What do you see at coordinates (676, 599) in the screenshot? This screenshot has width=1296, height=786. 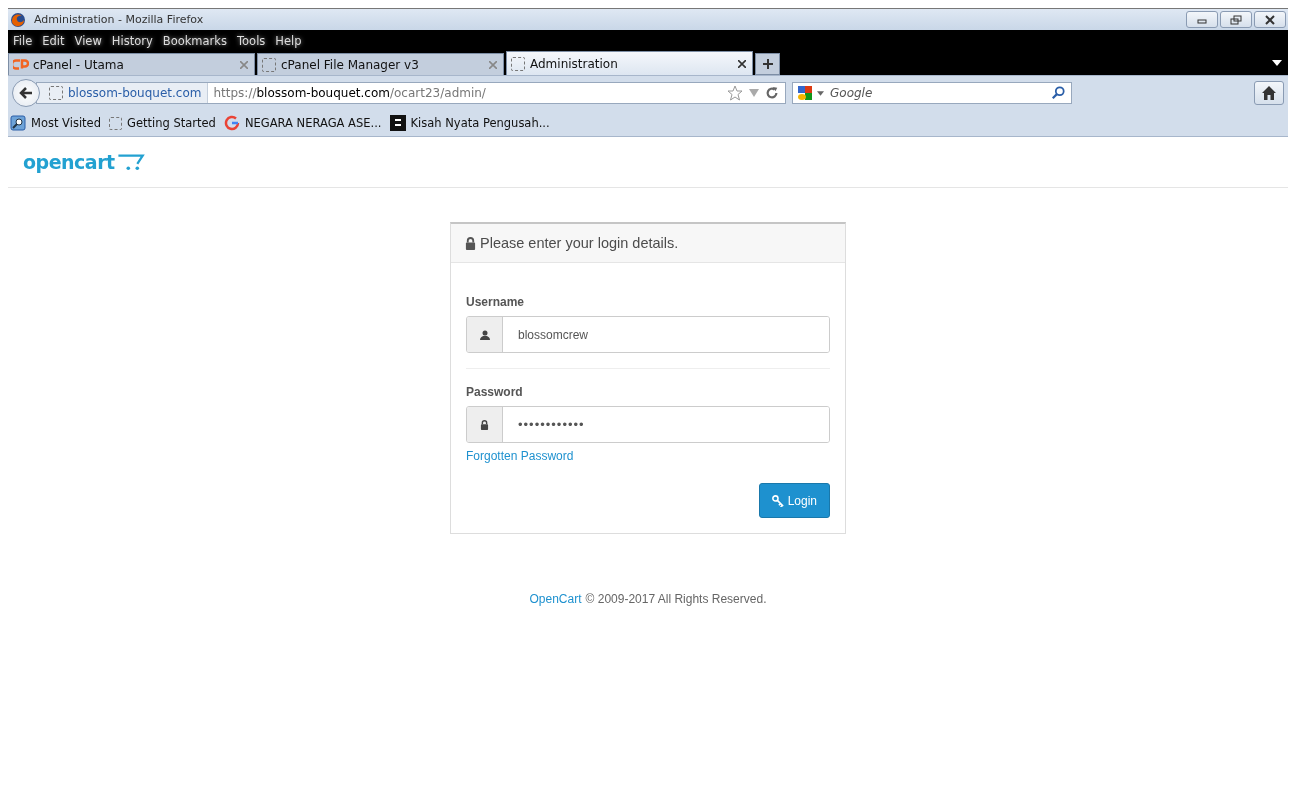 I see `copyright-text: © 2009-2017 All Rights Reserved.` at bounding box center [676, 599].